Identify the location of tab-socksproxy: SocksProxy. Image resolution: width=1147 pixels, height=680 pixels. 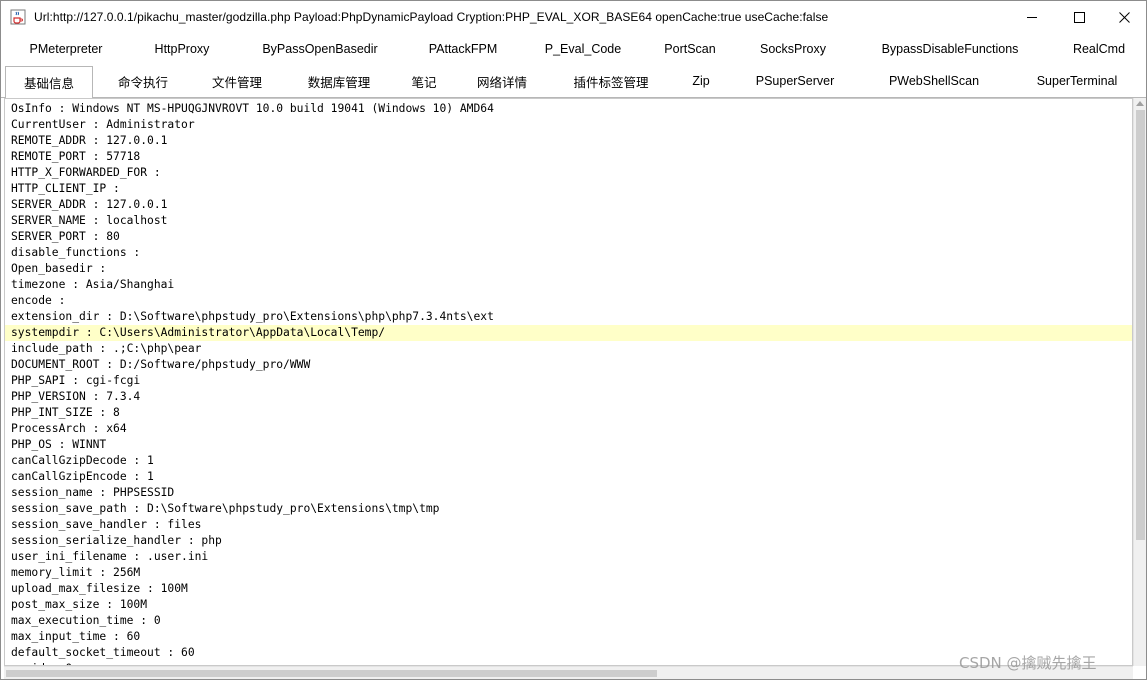
(793, 49).